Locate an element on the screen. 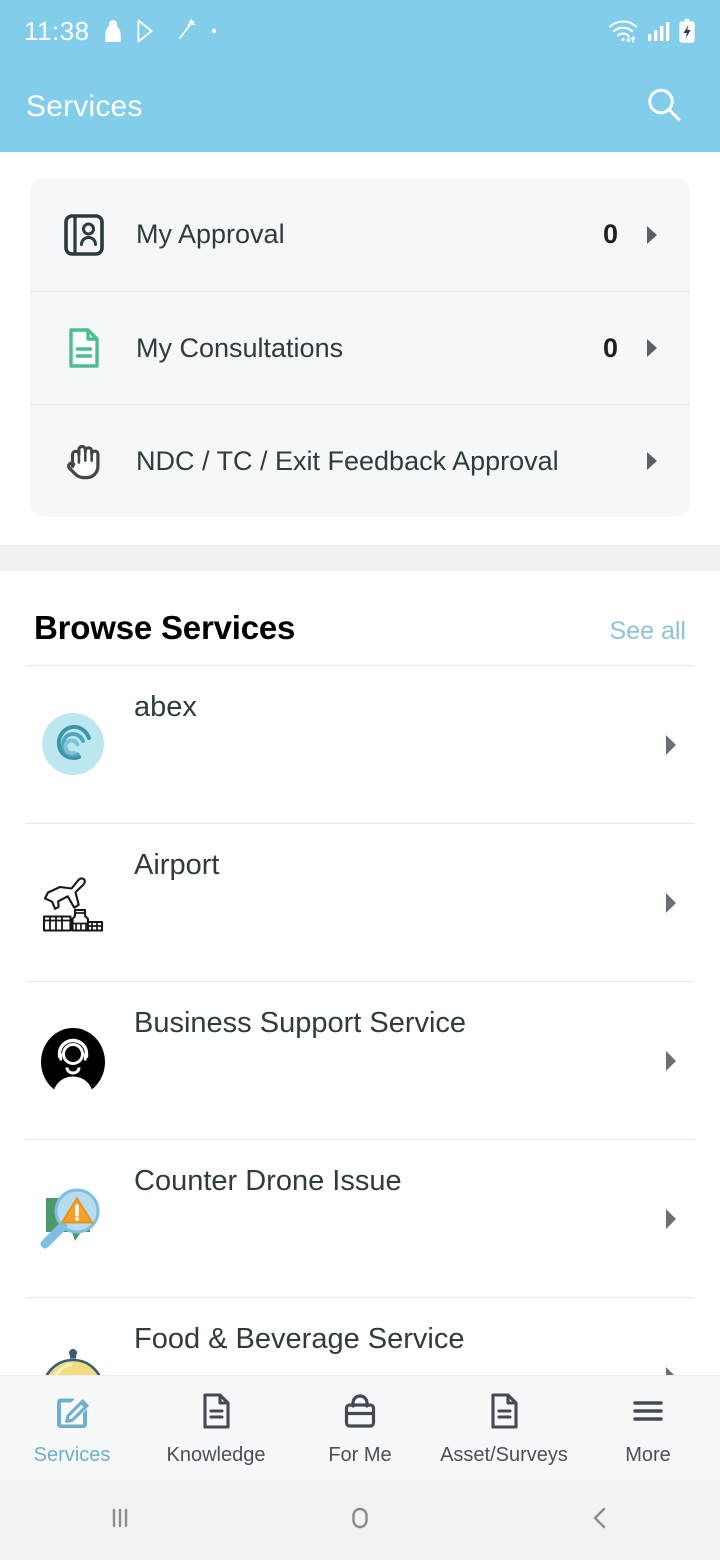 The image size is (720, 1560). survey-document-icon is located at coordinates (504, 1413).